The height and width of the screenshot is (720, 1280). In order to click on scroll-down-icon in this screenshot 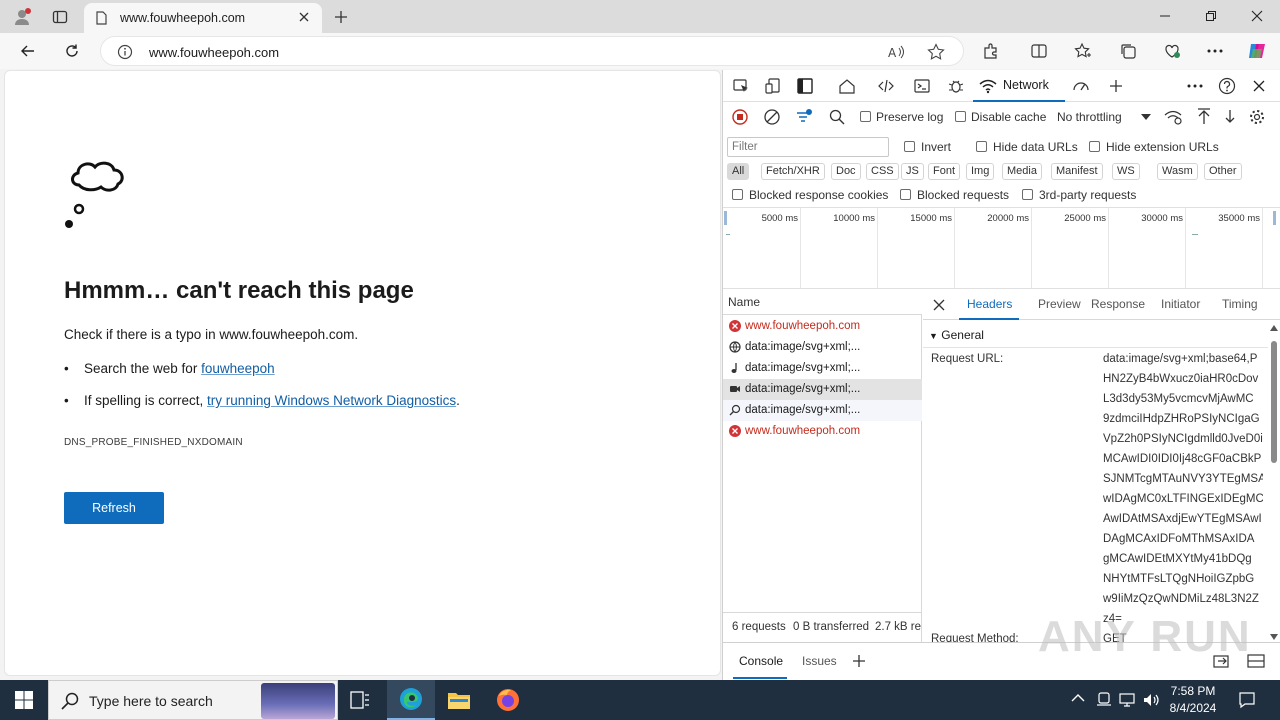, I will do `click(1274, 637)`.